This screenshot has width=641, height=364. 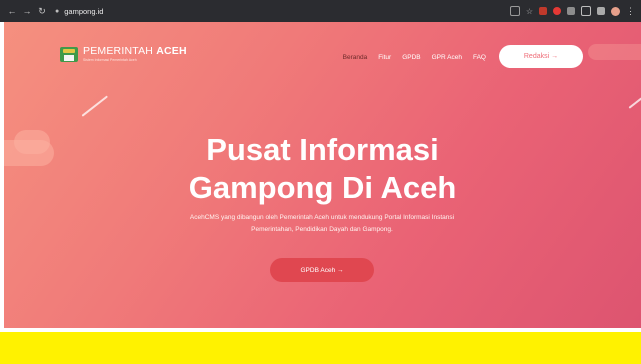 I want to click on puzzle-icon, so click(x=571, y=11).